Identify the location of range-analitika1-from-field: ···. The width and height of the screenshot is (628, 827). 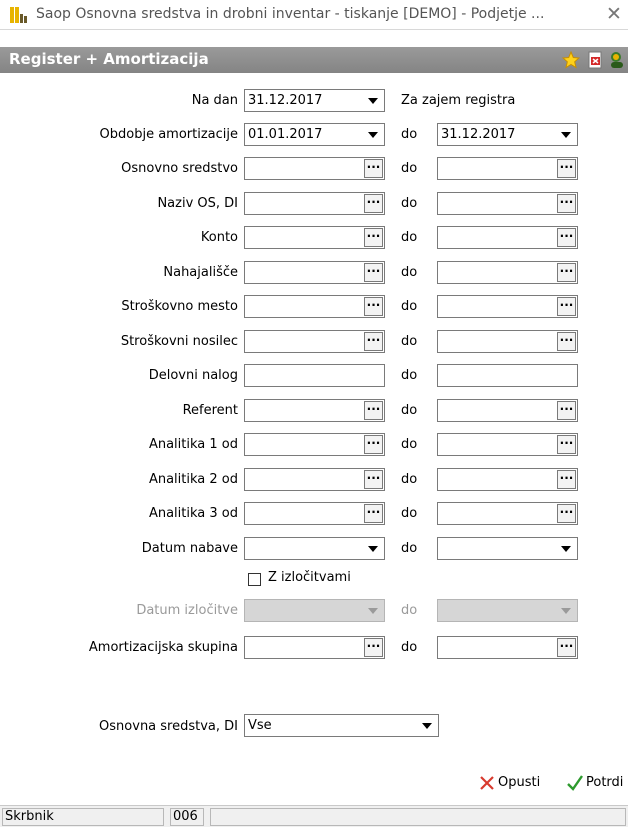
(314, 444).